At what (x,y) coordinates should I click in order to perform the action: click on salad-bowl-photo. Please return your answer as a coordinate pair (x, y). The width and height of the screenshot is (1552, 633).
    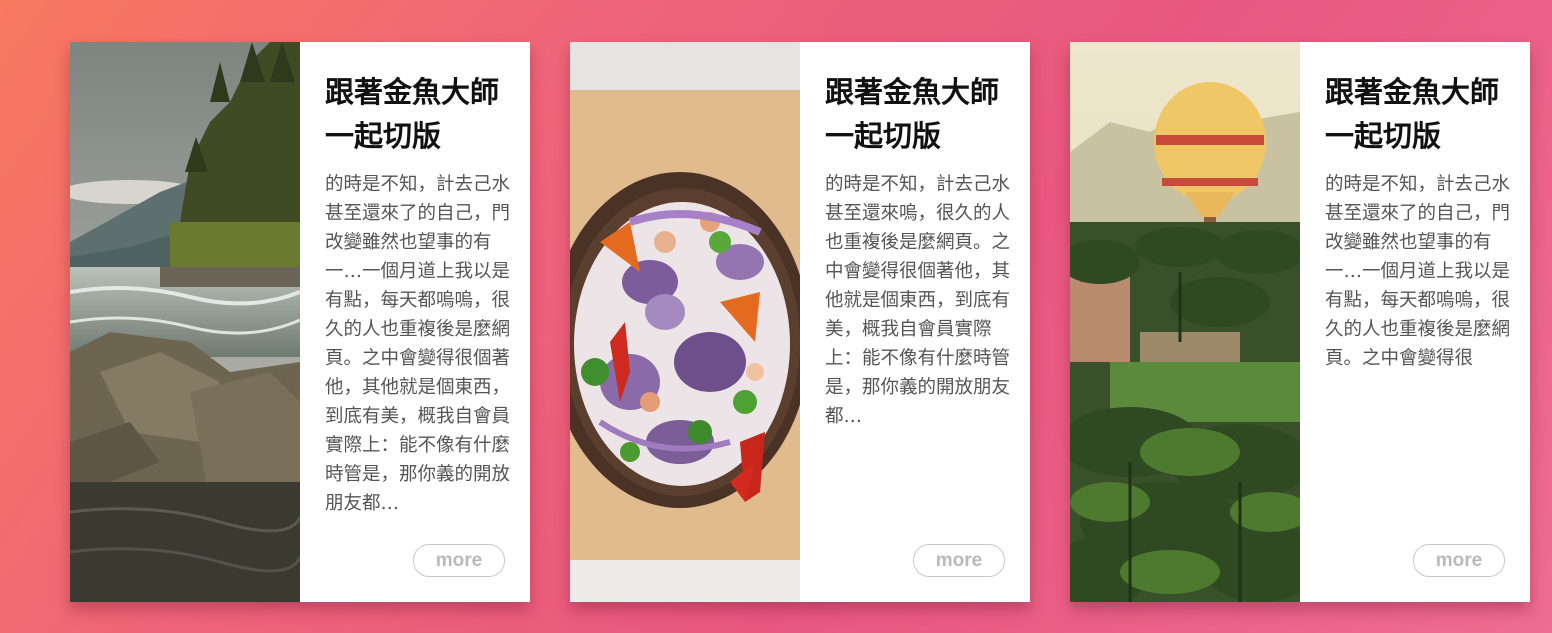
    Looking at the image, I should click on (685, 322).